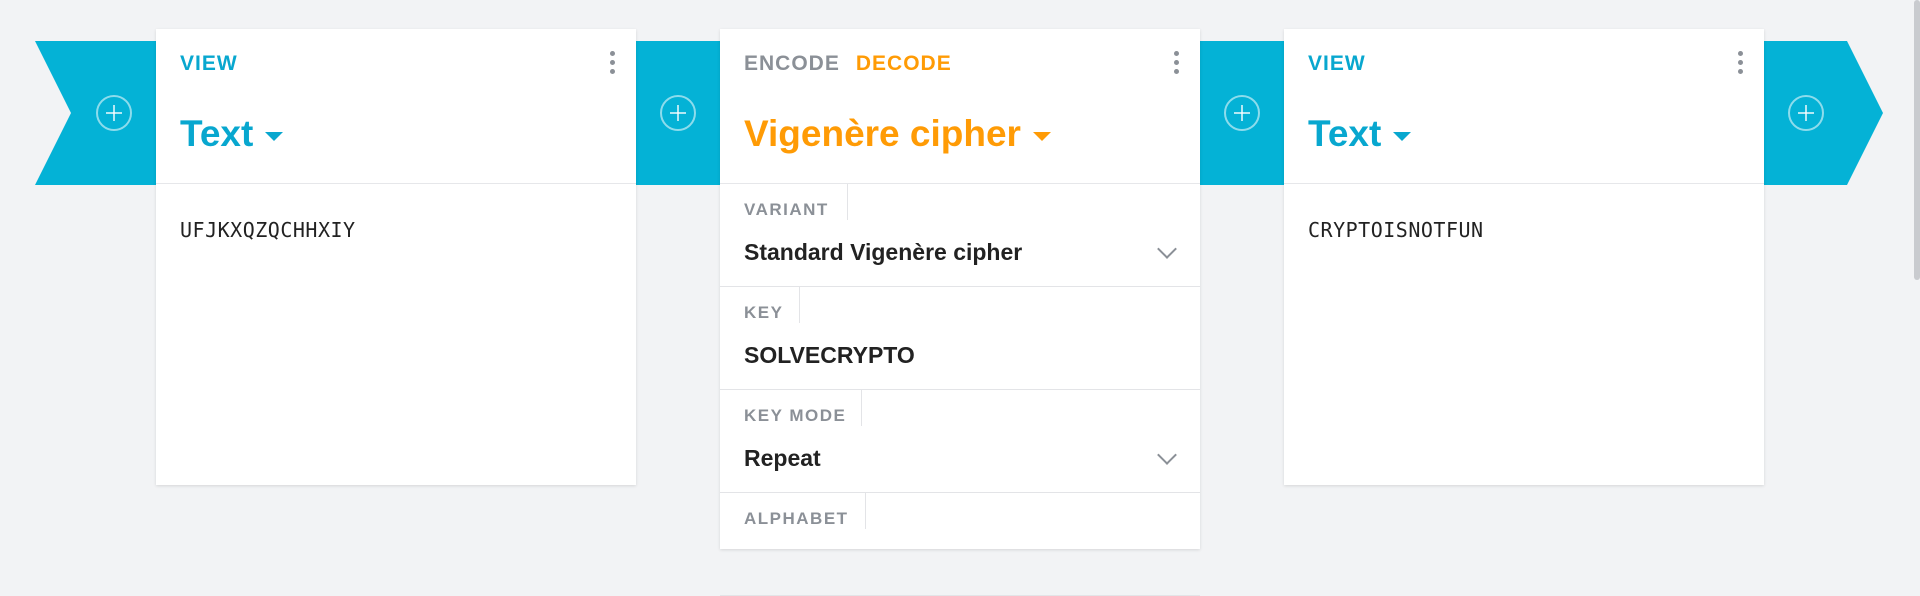 The image size is (1920, 596). I want to click on cipher-label: Vigenère cipher, so click(882, 133).